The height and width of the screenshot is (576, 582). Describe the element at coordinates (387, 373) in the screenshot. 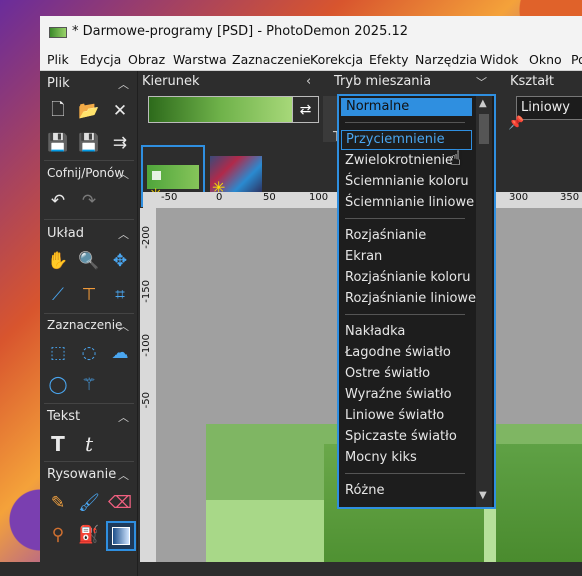

I see `option-hard-light: Ostre światło` at that location.